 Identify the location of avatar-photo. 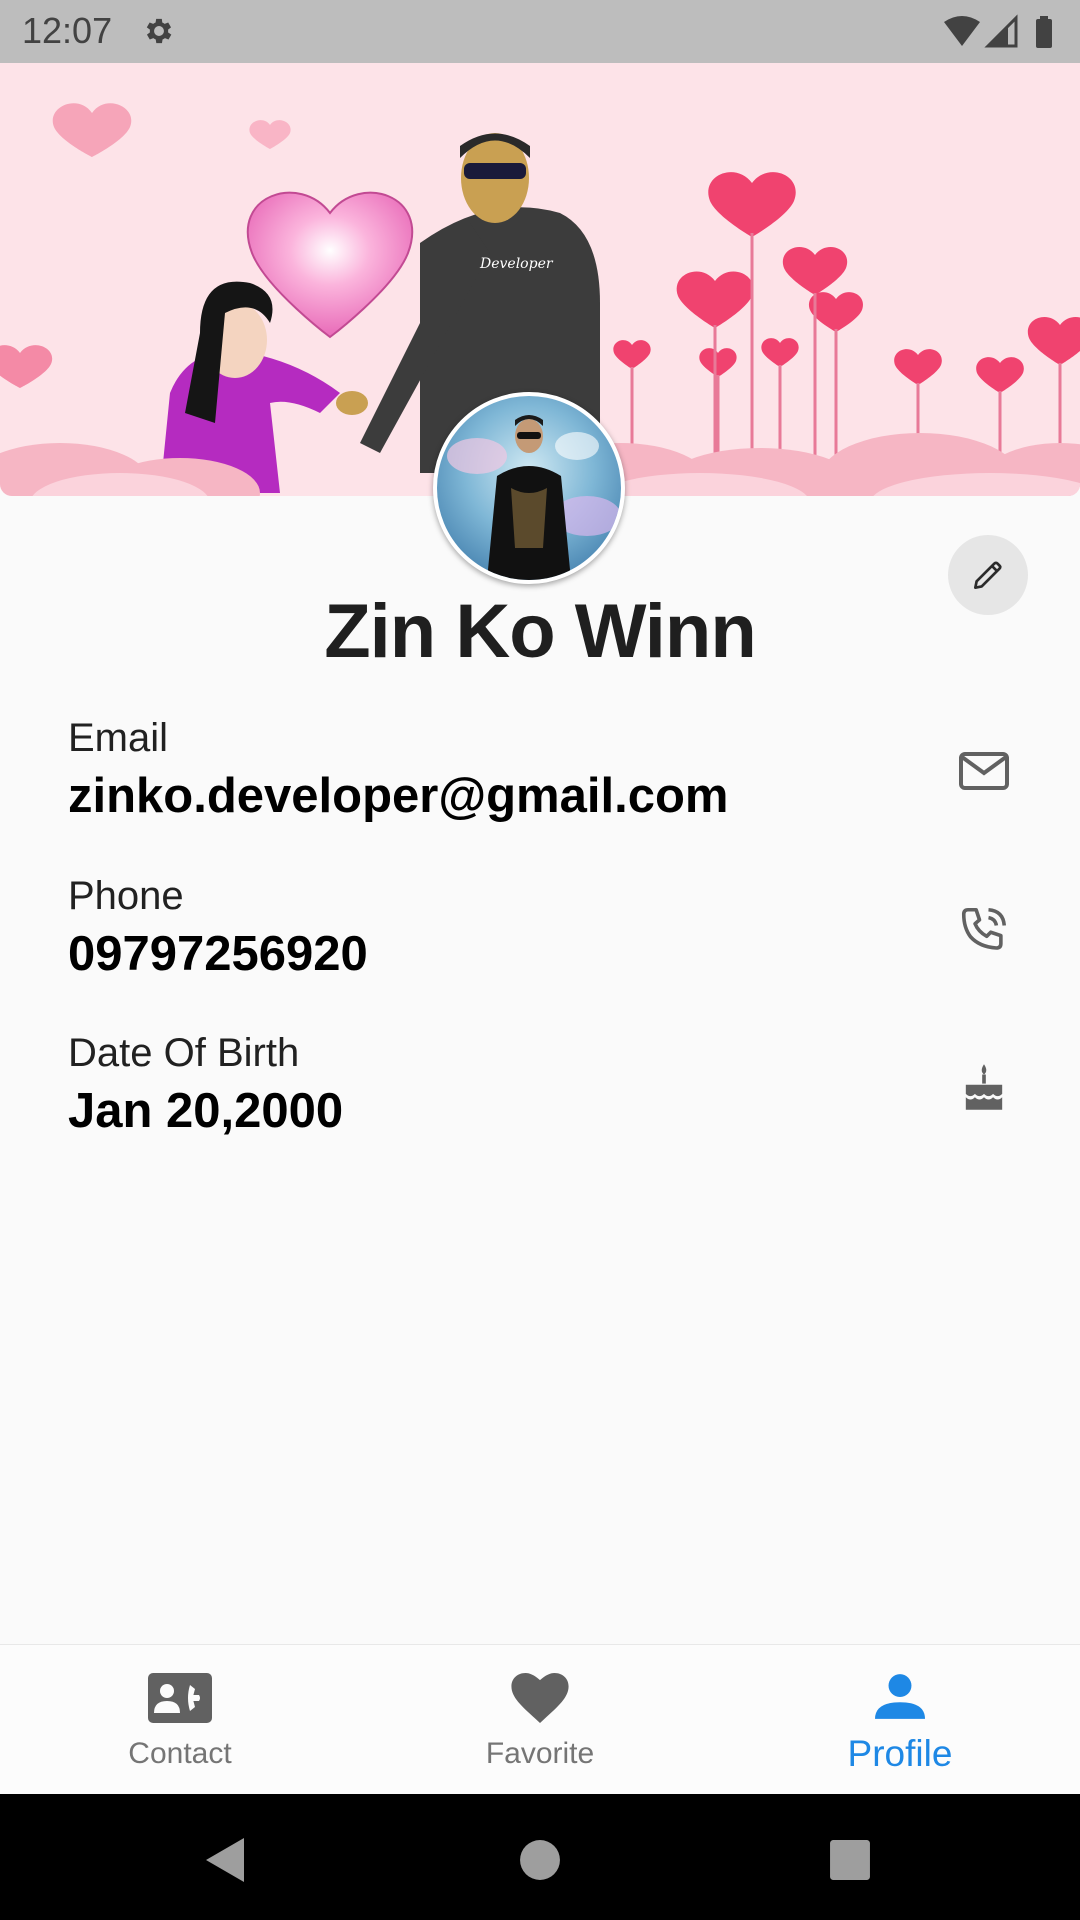
(529, 488).